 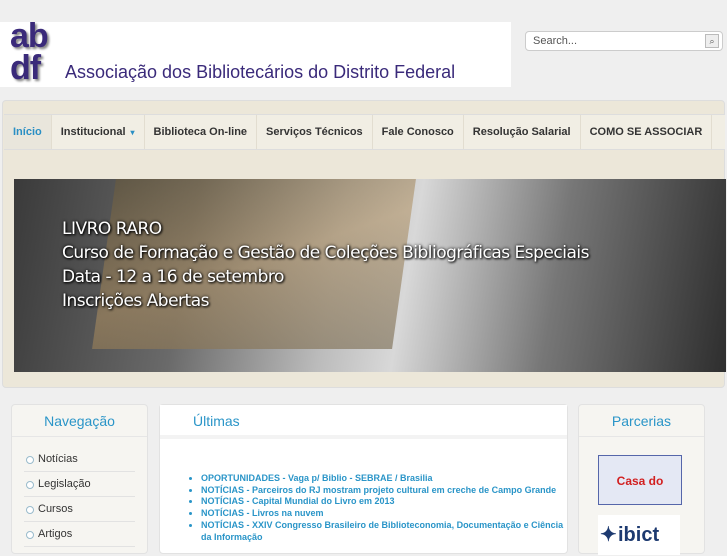 I want to click on nav-associar: COMO SE ASSOCIAR, so click(x=647, y=132).